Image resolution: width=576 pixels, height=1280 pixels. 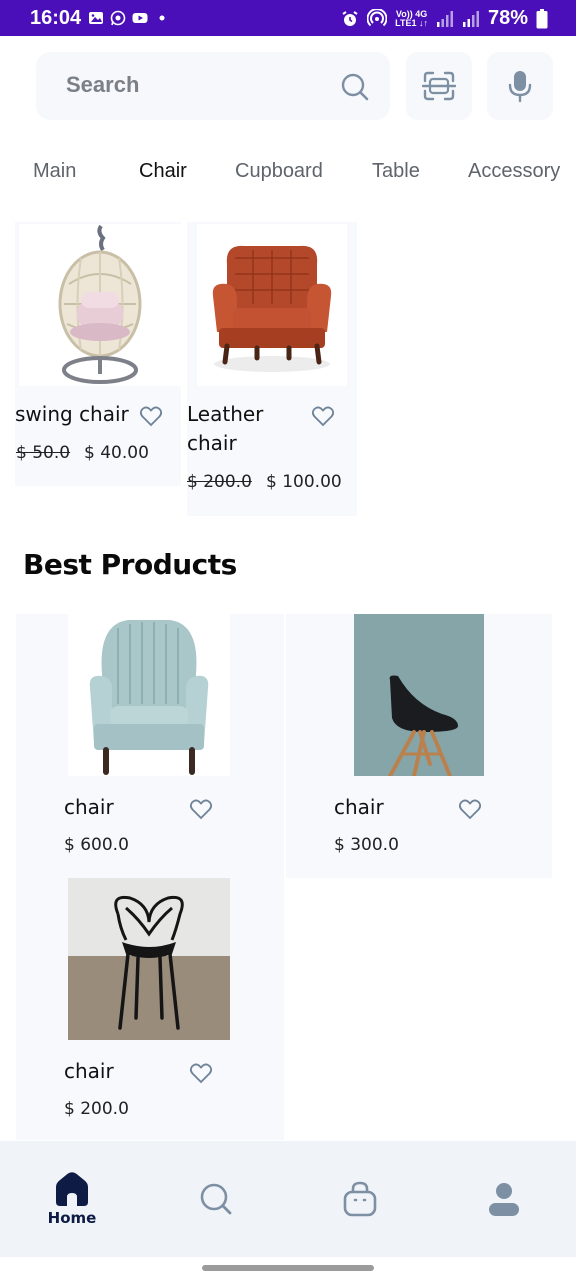 I want to click on best-product-card: chair $ 600.0, so click(x=150, y=746).